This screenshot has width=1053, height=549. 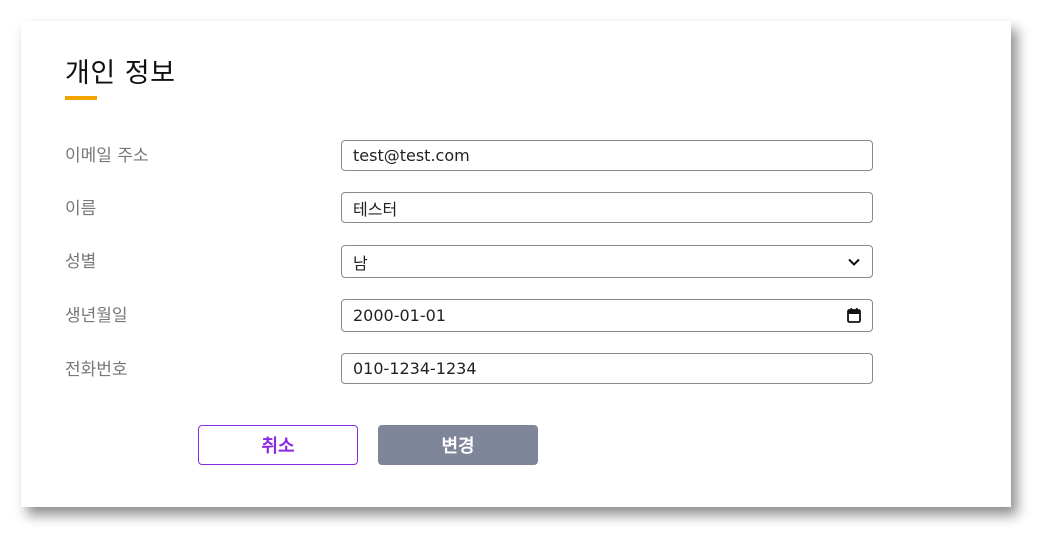 I want to click on page-title: 개인 정보, so click(x=120, y=73).